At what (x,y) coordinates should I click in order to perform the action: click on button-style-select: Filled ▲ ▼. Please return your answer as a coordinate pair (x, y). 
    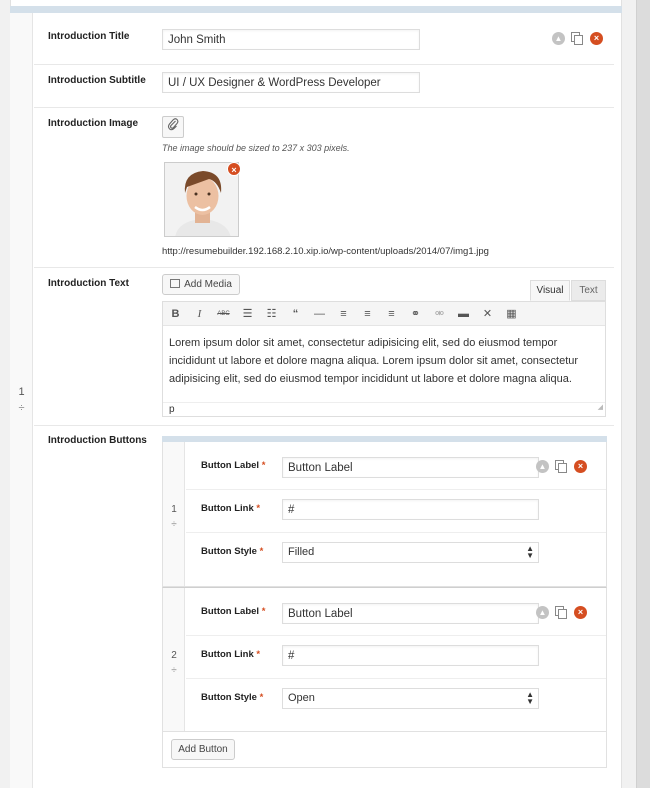
    Looking at the image, I should click on (410, 552).